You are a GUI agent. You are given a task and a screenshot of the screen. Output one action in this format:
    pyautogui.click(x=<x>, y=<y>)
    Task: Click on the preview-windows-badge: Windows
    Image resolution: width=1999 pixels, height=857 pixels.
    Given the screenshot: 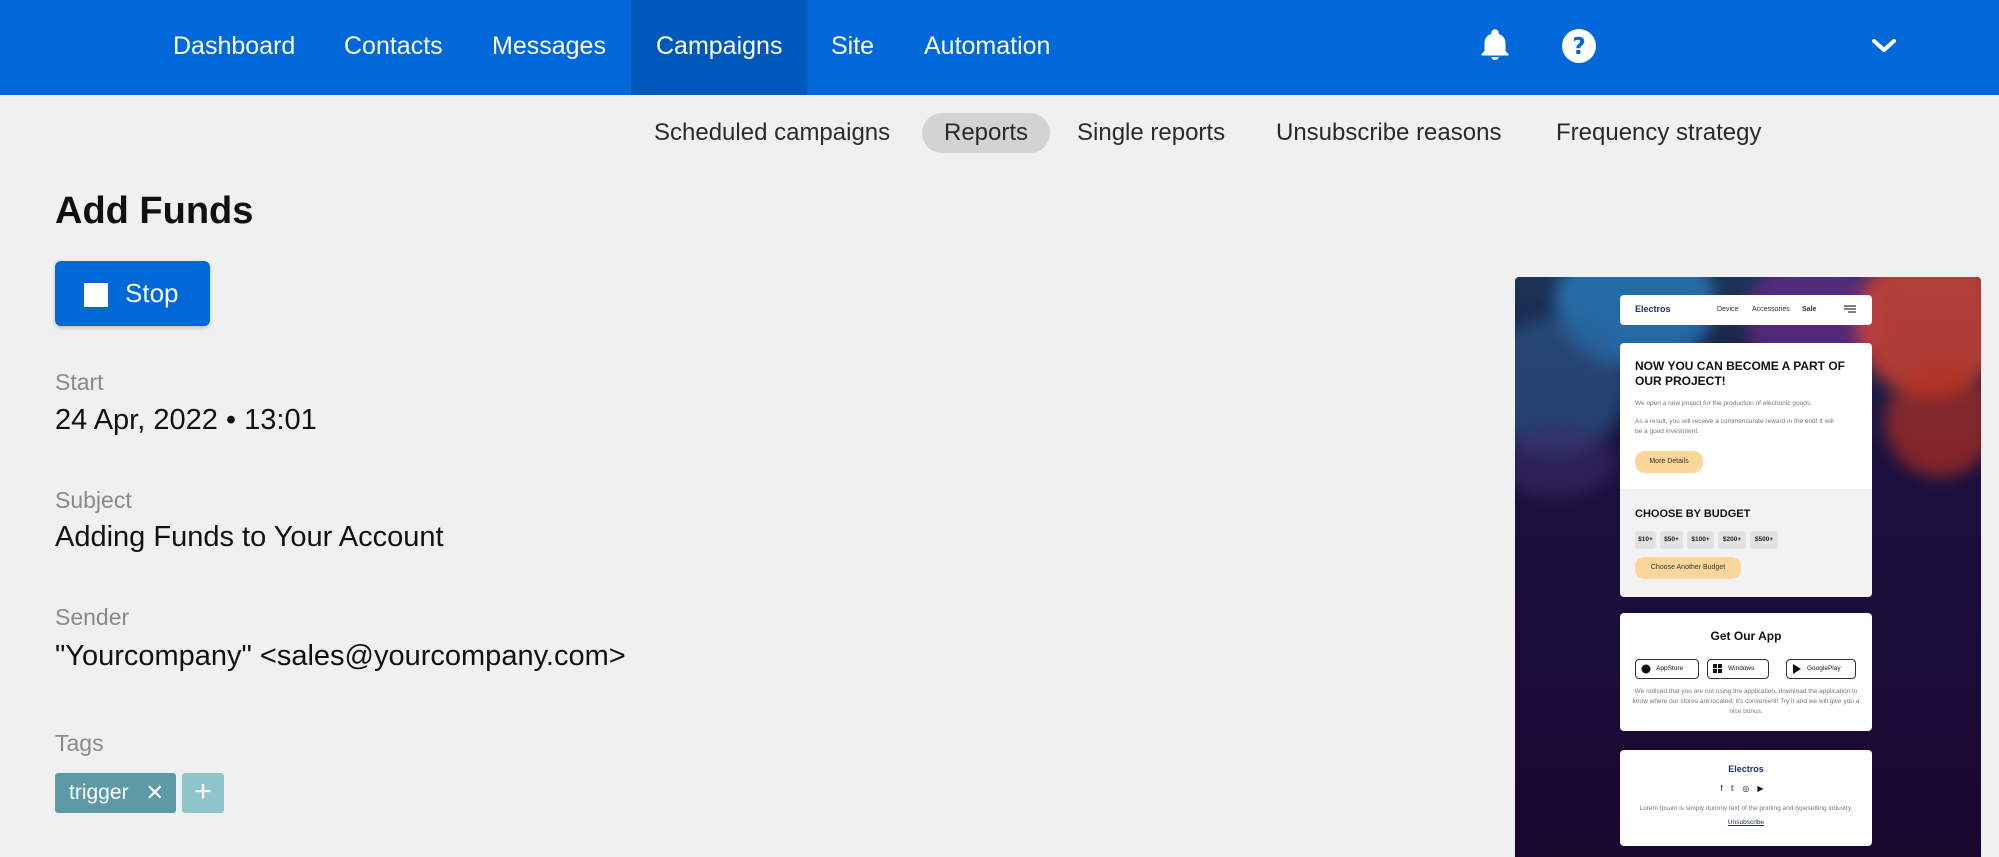 What is the action you would take?
    pyautogui.click(x=1738, y=669)
    